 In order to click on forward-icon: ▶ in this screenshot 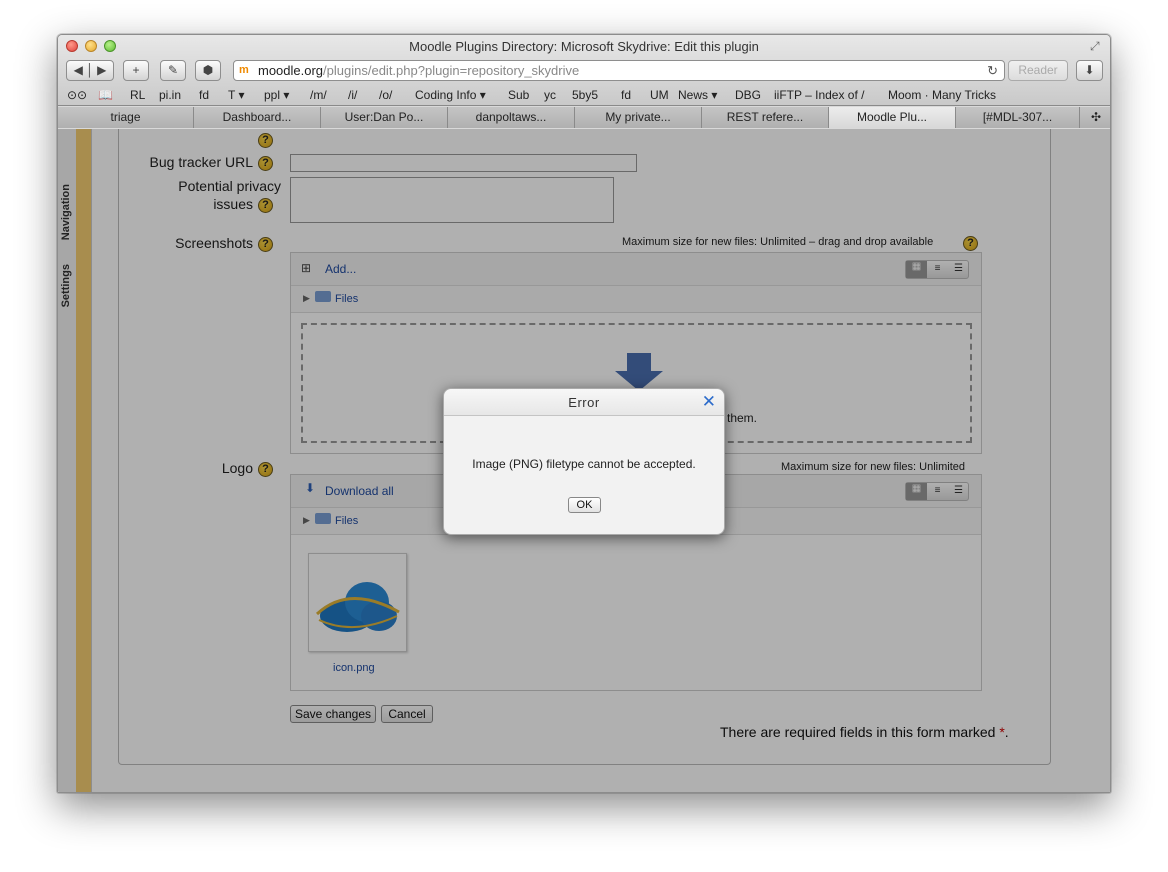, I will do `click(101, 70)`.